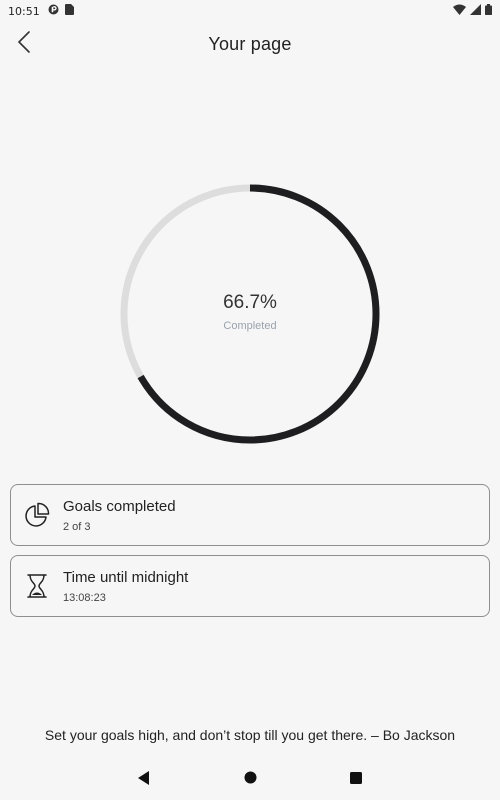 Image resolution: width=500 pixels, height=800 pixels. What do you see at coordinates (250, 326) in the screenshot?
I see `progress-caption: Completed` at bounding box center [250, 326].